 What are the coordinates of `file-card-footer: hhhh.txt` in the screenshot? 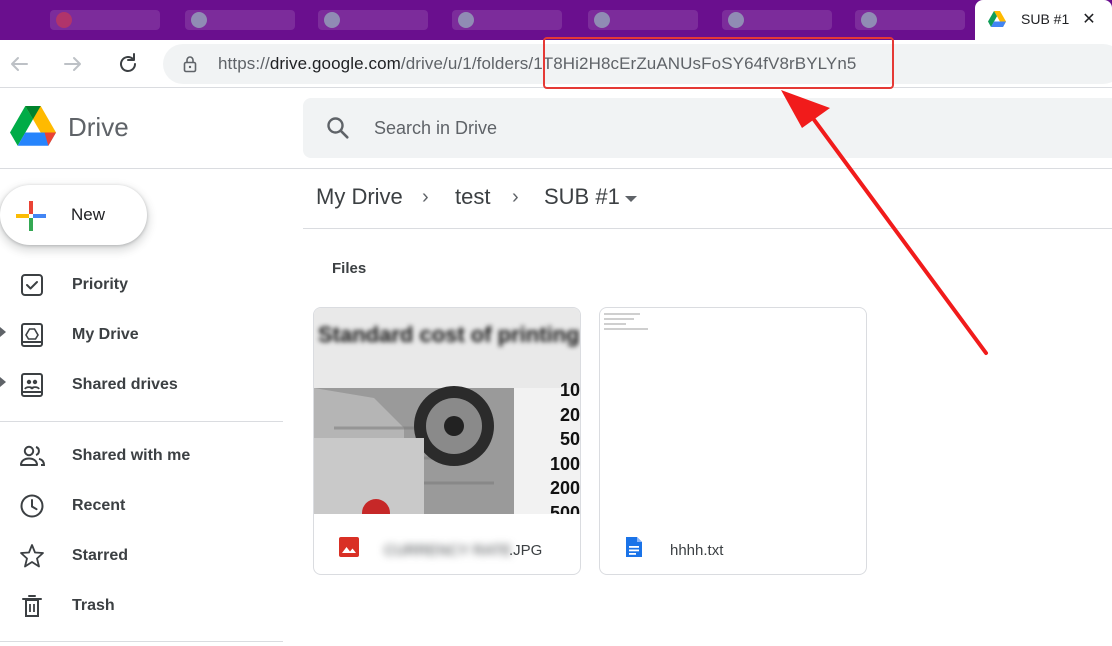 It's located at (733, 544).